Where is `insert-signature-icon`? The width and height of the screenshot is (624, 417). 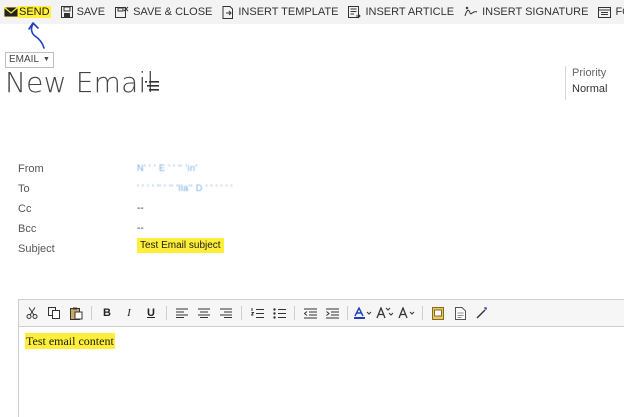 insert-signature-icon is located at coordinates (471, 12).